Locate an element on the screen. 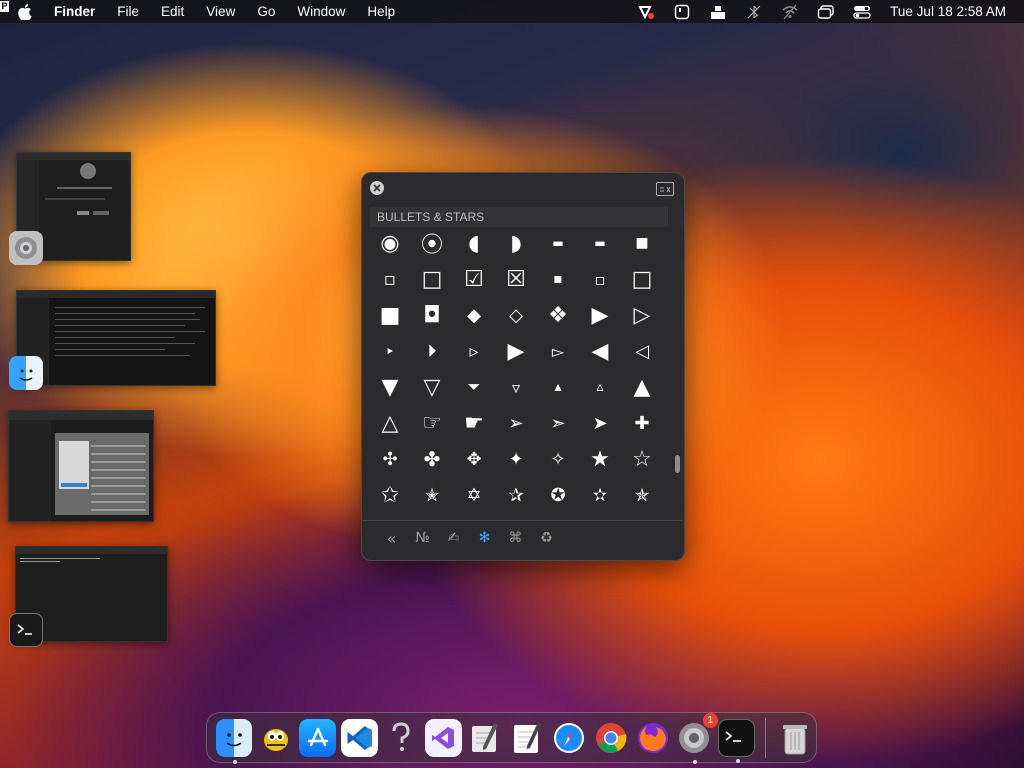  dock-chrome-icon is located at coordinates (610, 738).